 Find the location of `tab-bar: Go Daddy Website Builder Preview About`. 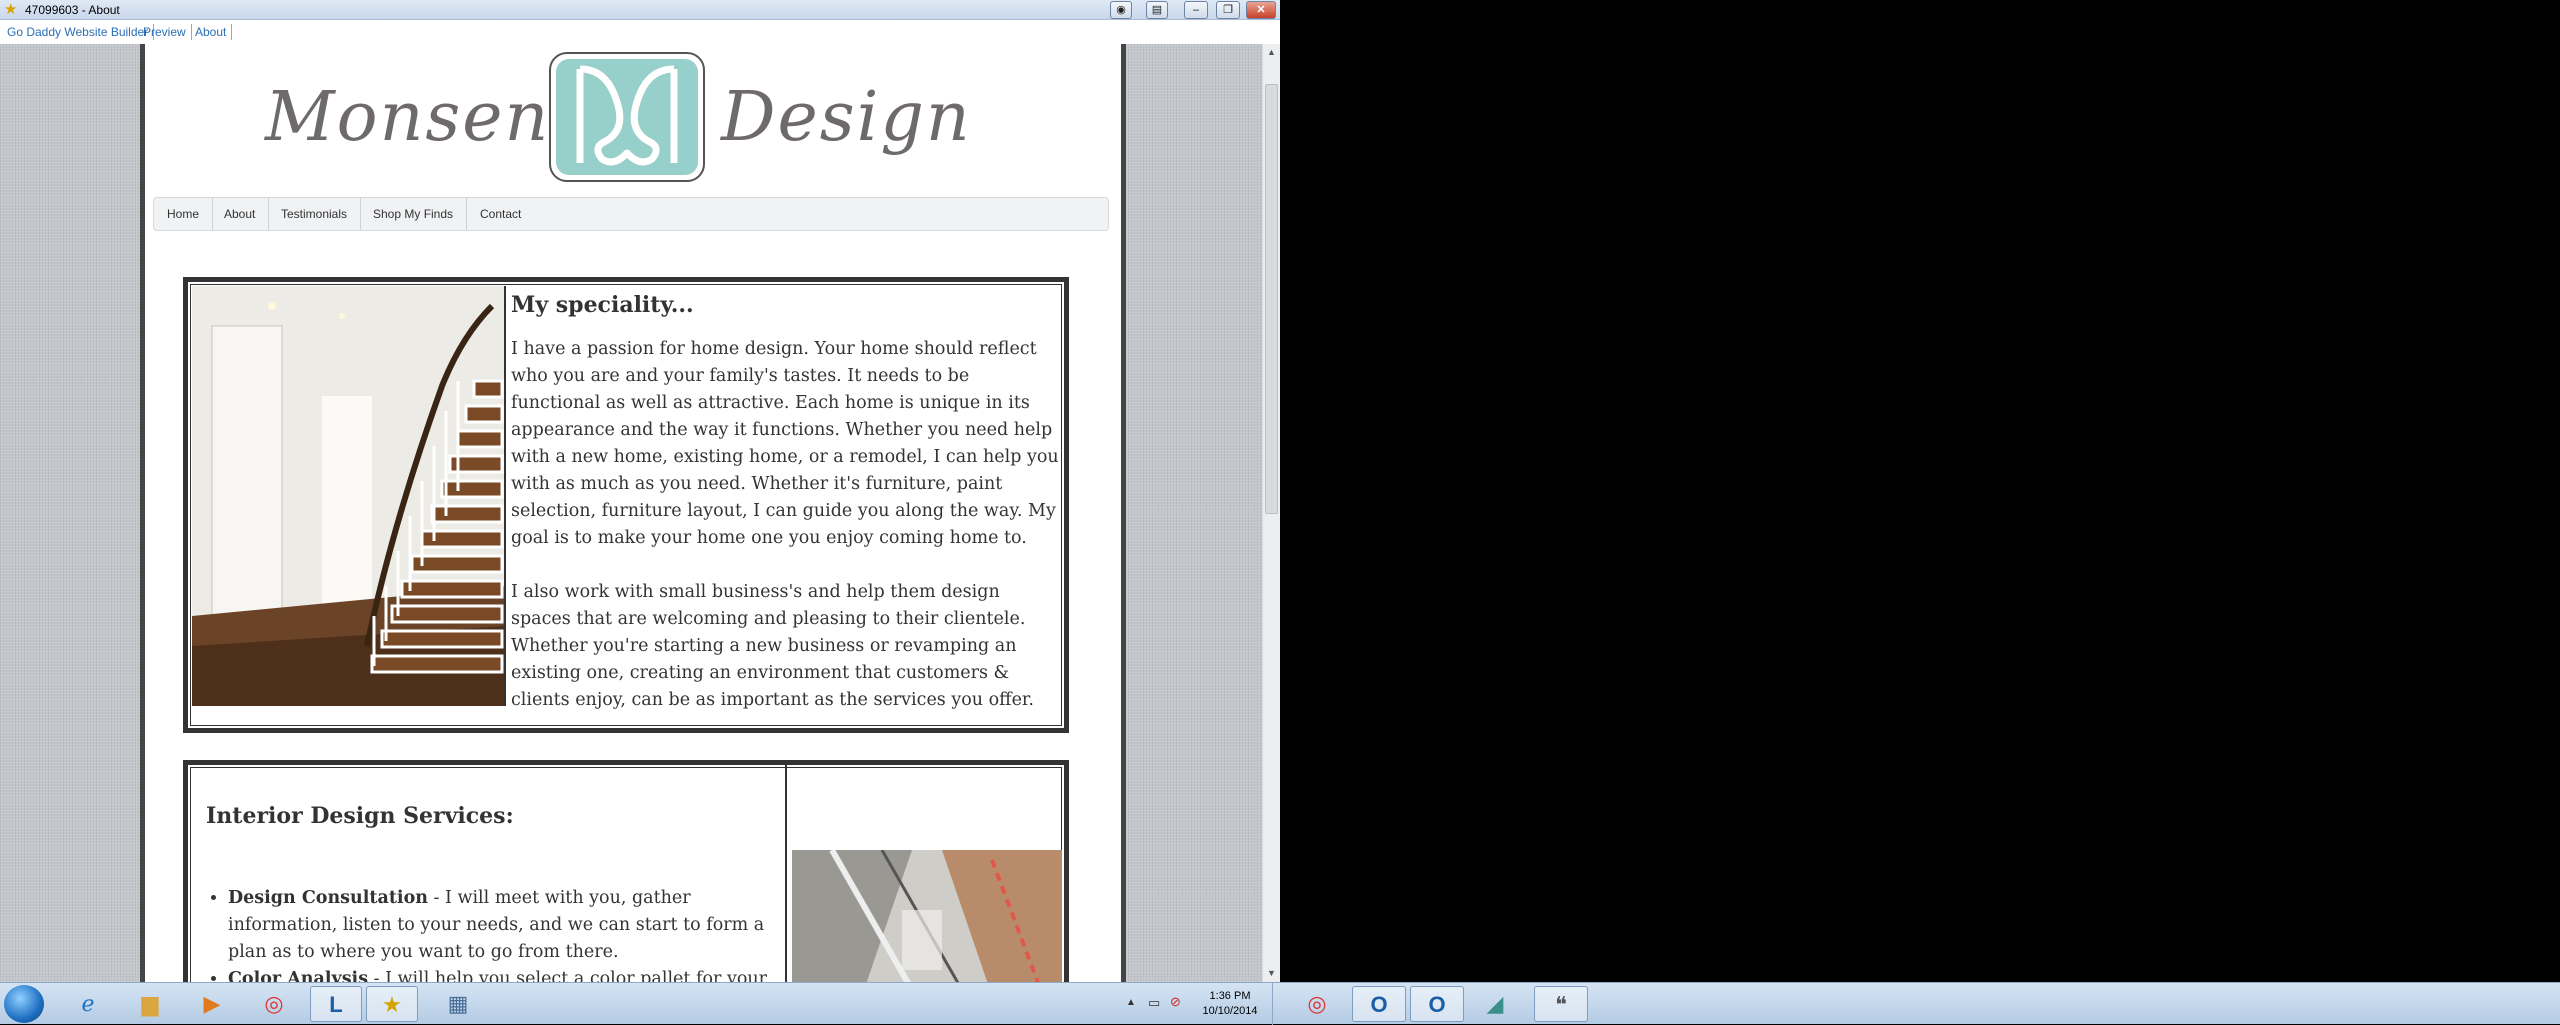

tab-bar: Go Daddy Website Builder Preview About is located at coordinates (640, 32).